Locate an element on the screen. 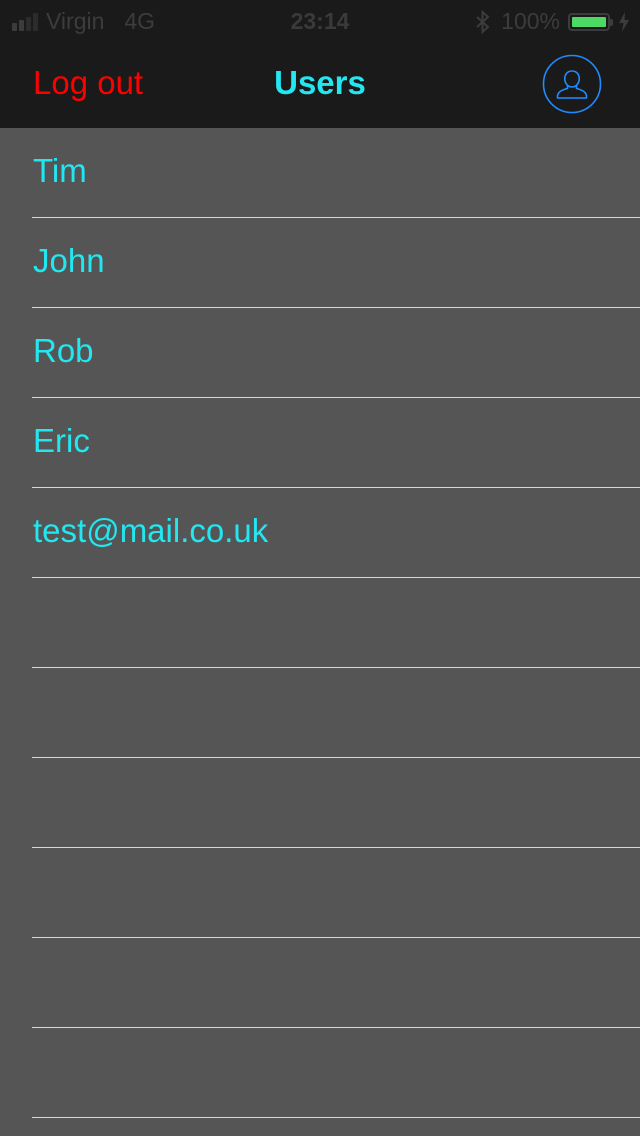  battery-icon is located at coordinates (590, 21).